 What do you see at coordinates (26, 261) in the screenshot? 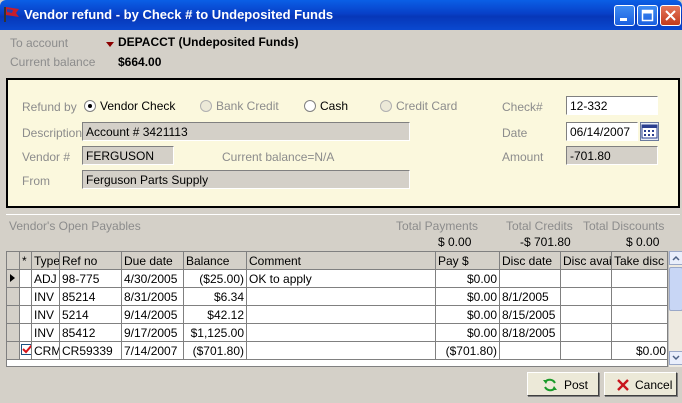
I see `col-star: *` at bounding box center [26, 261].